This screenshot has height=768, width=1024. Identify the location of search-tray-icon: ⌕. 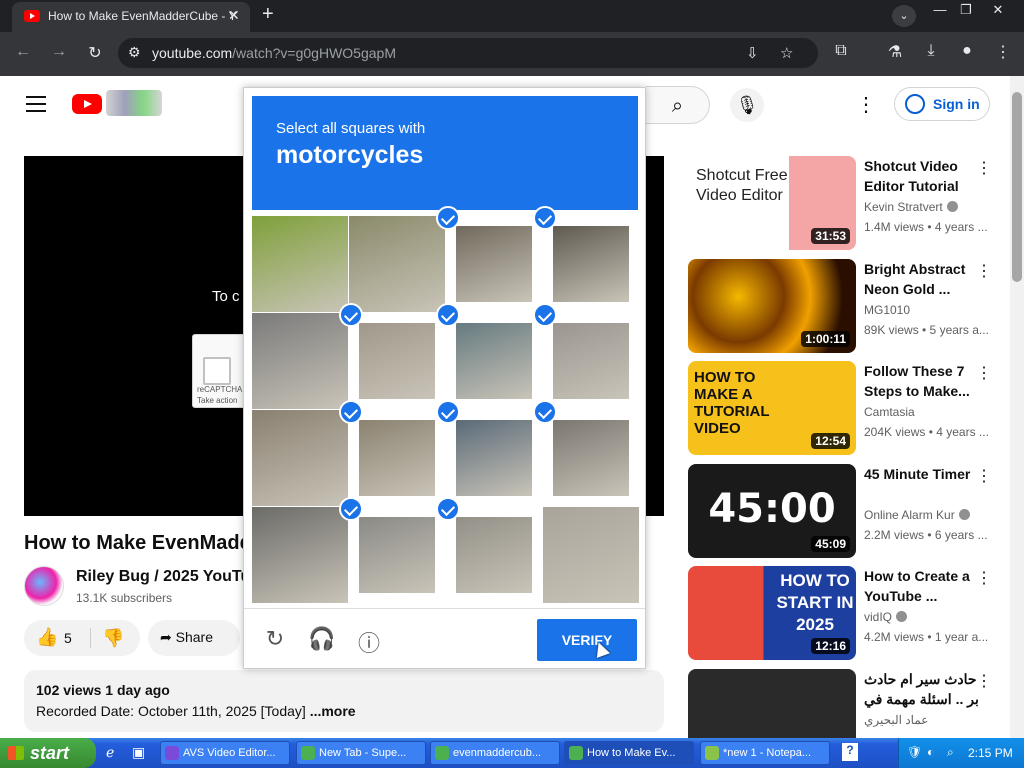
(950, 752).